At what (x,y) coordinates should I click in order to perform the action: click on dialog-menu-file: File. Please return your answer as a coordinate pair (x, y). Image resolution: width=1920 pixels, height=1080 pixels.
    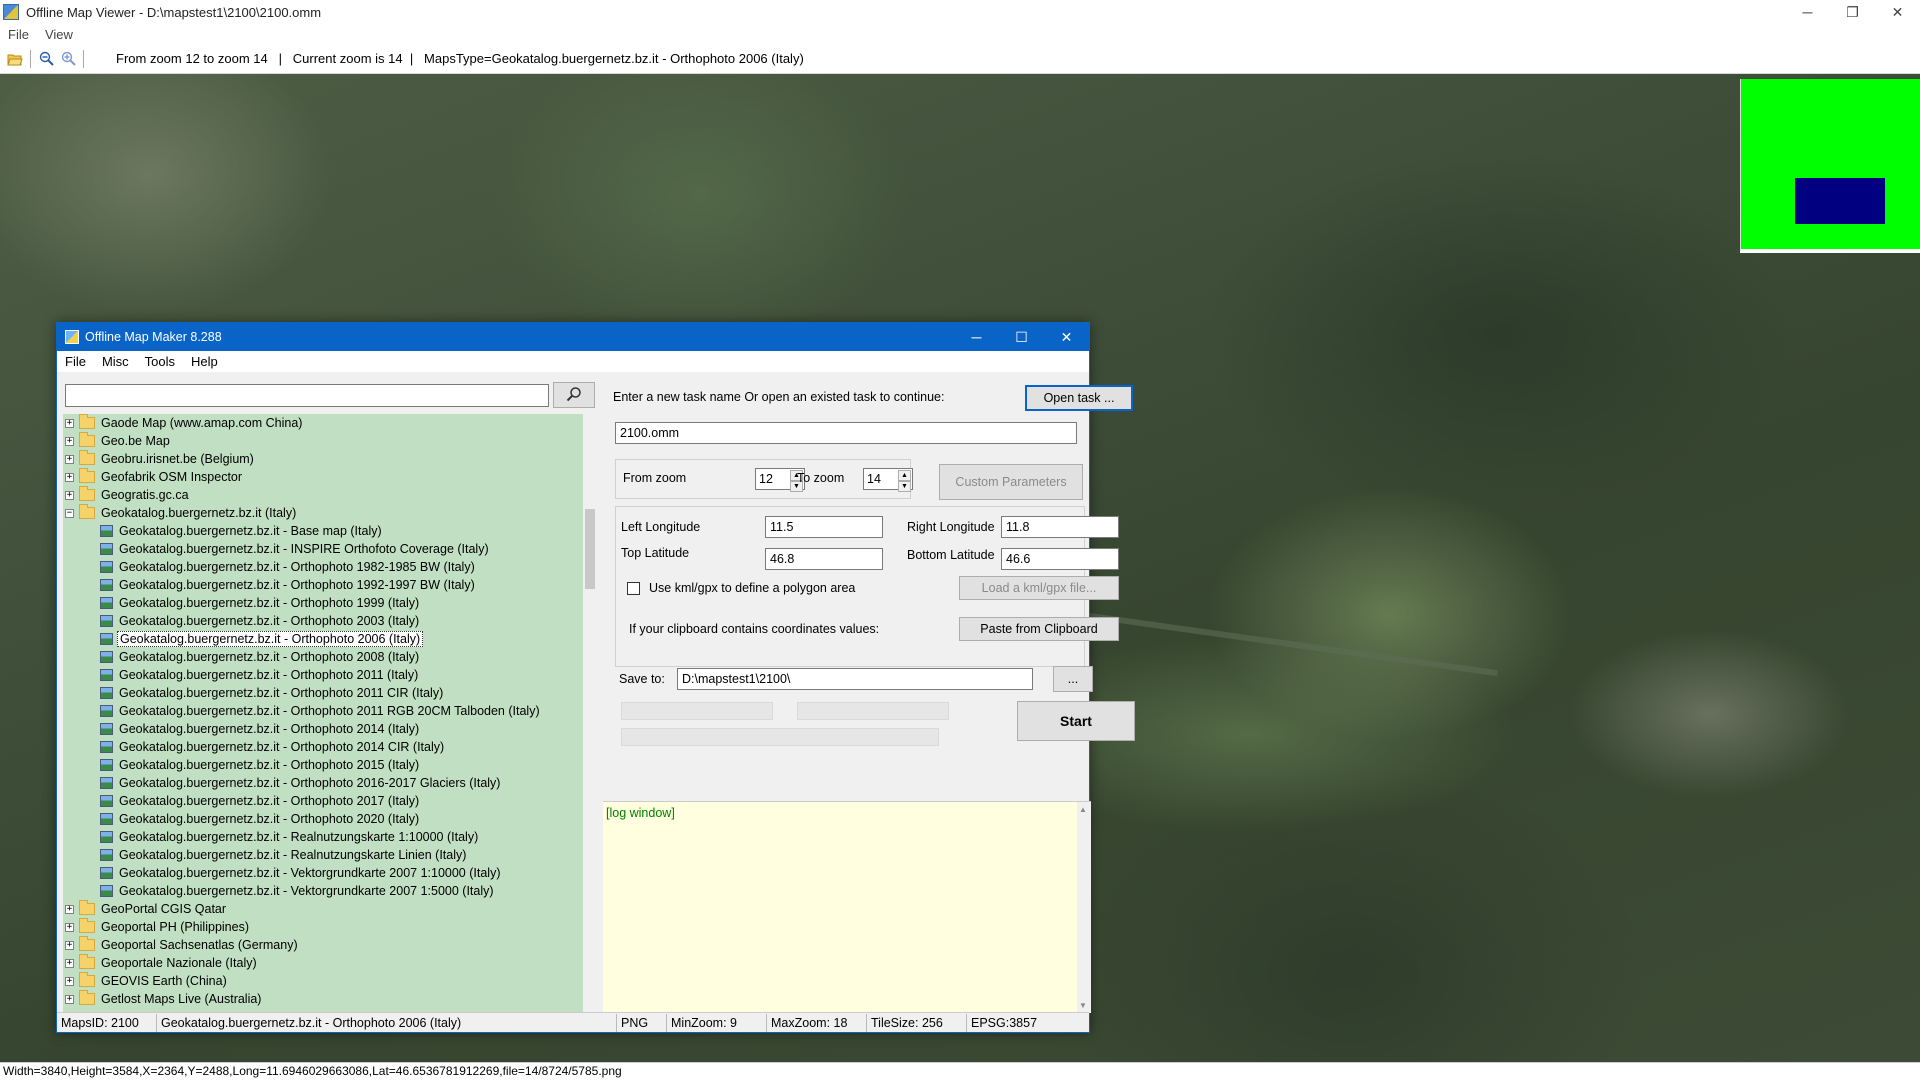
    Looking at the image, I should click on (75, 361).